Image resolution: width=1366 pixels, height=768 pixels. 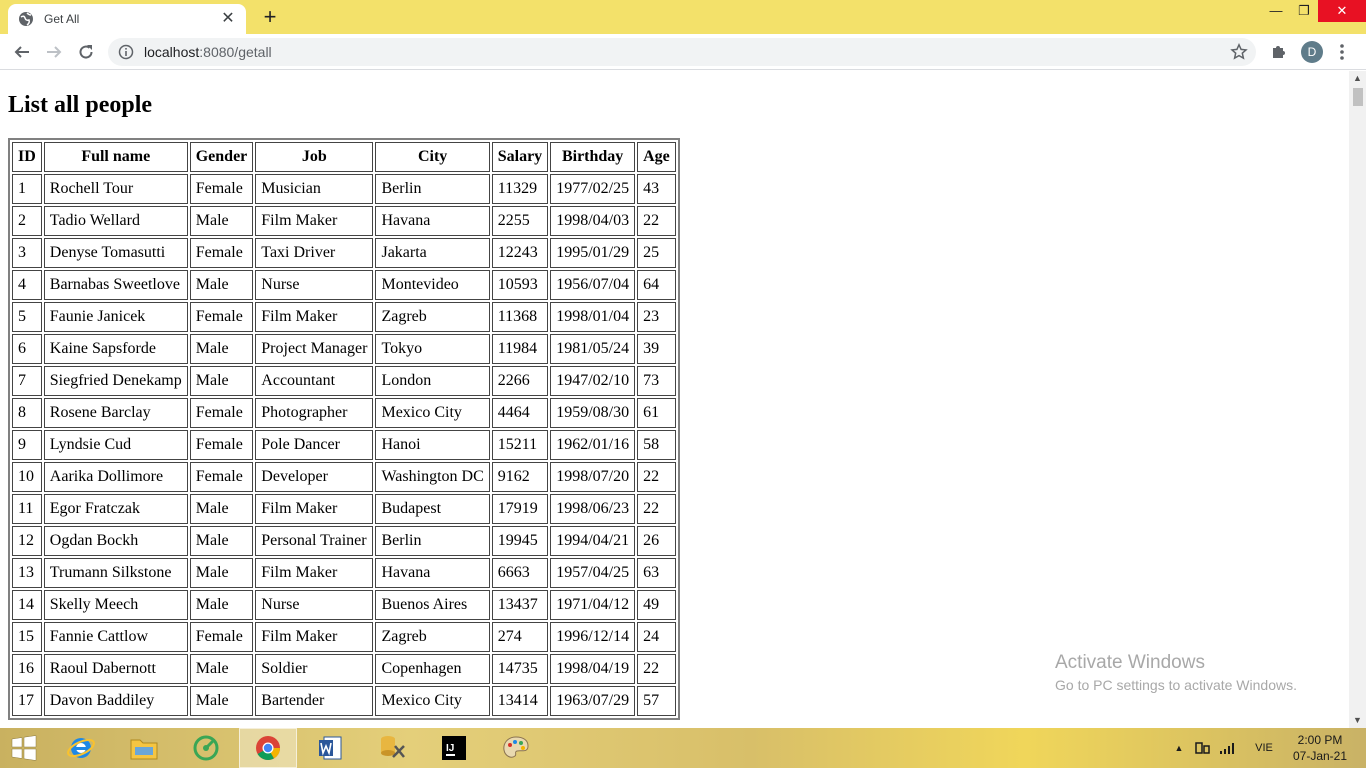 I want to click on browser-tab: Get All ✕, so click(x=127, y=19).